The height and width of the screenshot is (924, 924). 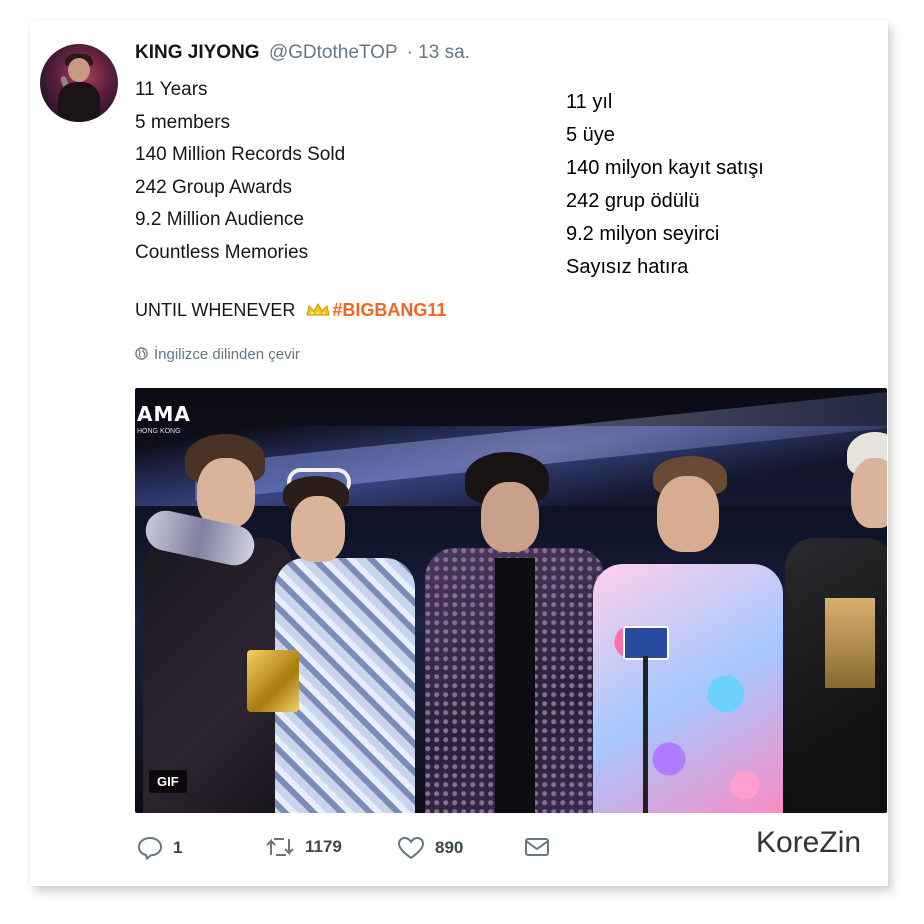 I want to click on tweet-line: 5 members, so click(x=183, y=122).